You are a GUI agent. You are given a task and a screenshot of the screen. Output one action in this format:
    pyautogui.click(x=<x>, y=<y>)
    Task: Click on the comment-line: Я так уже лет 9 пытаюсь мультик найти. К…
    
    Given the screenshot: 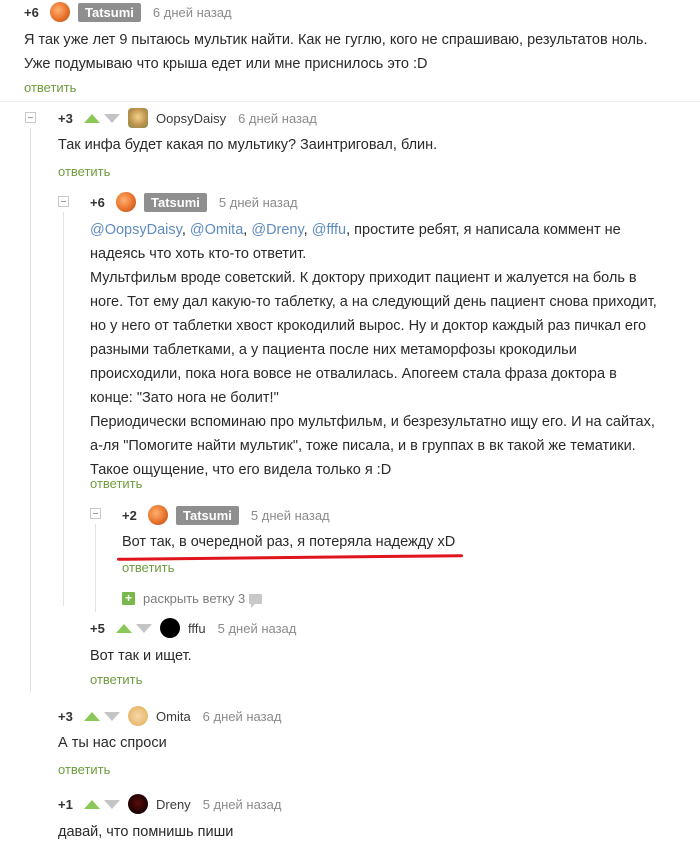 What is the action you would take?
    pyautogui.click(x=336, y=40)
    